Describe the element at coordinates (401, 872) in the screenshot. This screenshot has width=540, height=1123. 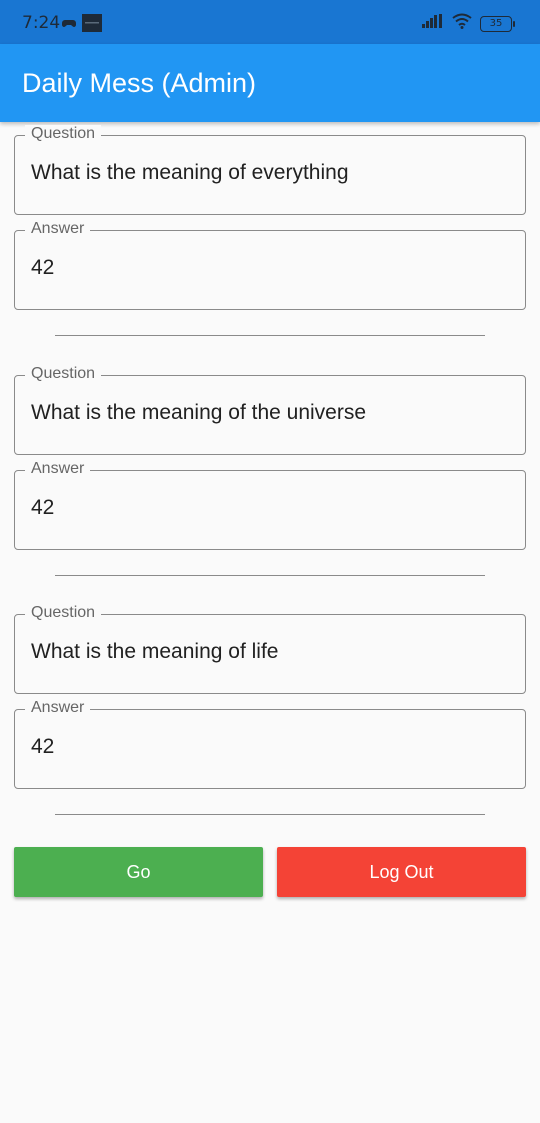
I see `log-out-button: Log Out` at that location.